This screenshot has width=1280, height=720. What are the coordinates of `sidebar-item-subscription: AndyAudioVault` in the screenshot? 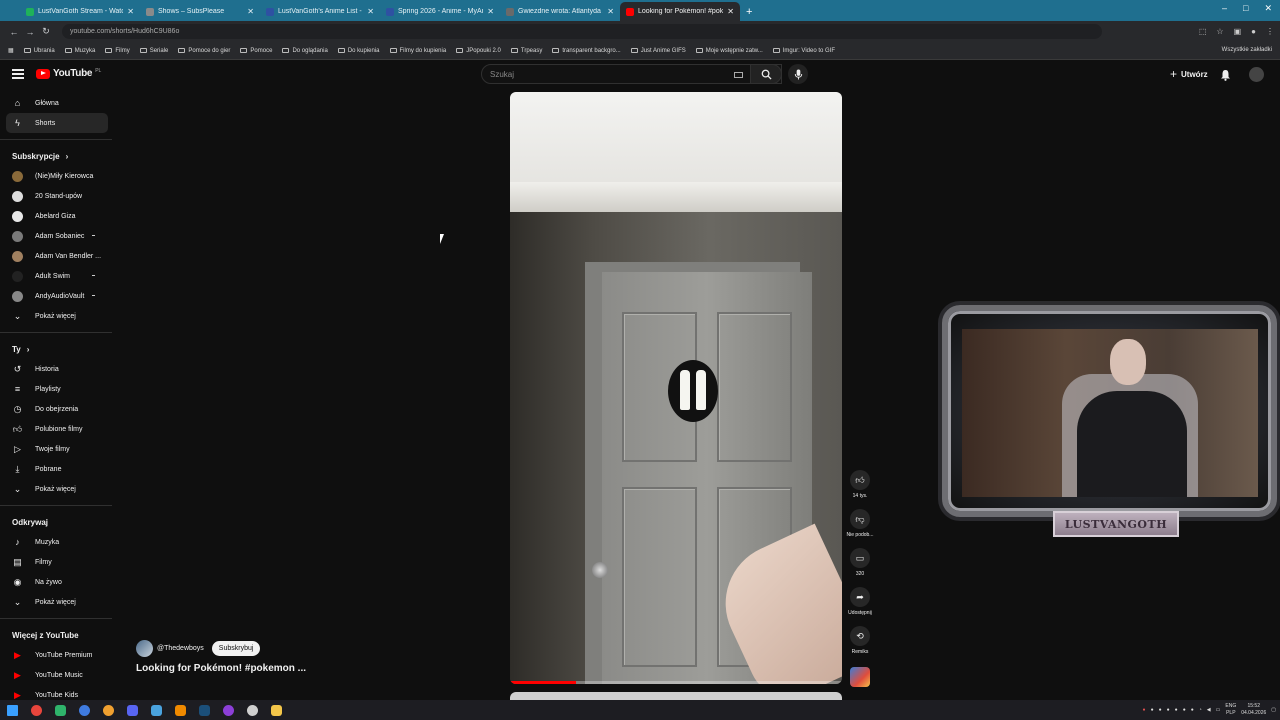 It's located at (54, 296).